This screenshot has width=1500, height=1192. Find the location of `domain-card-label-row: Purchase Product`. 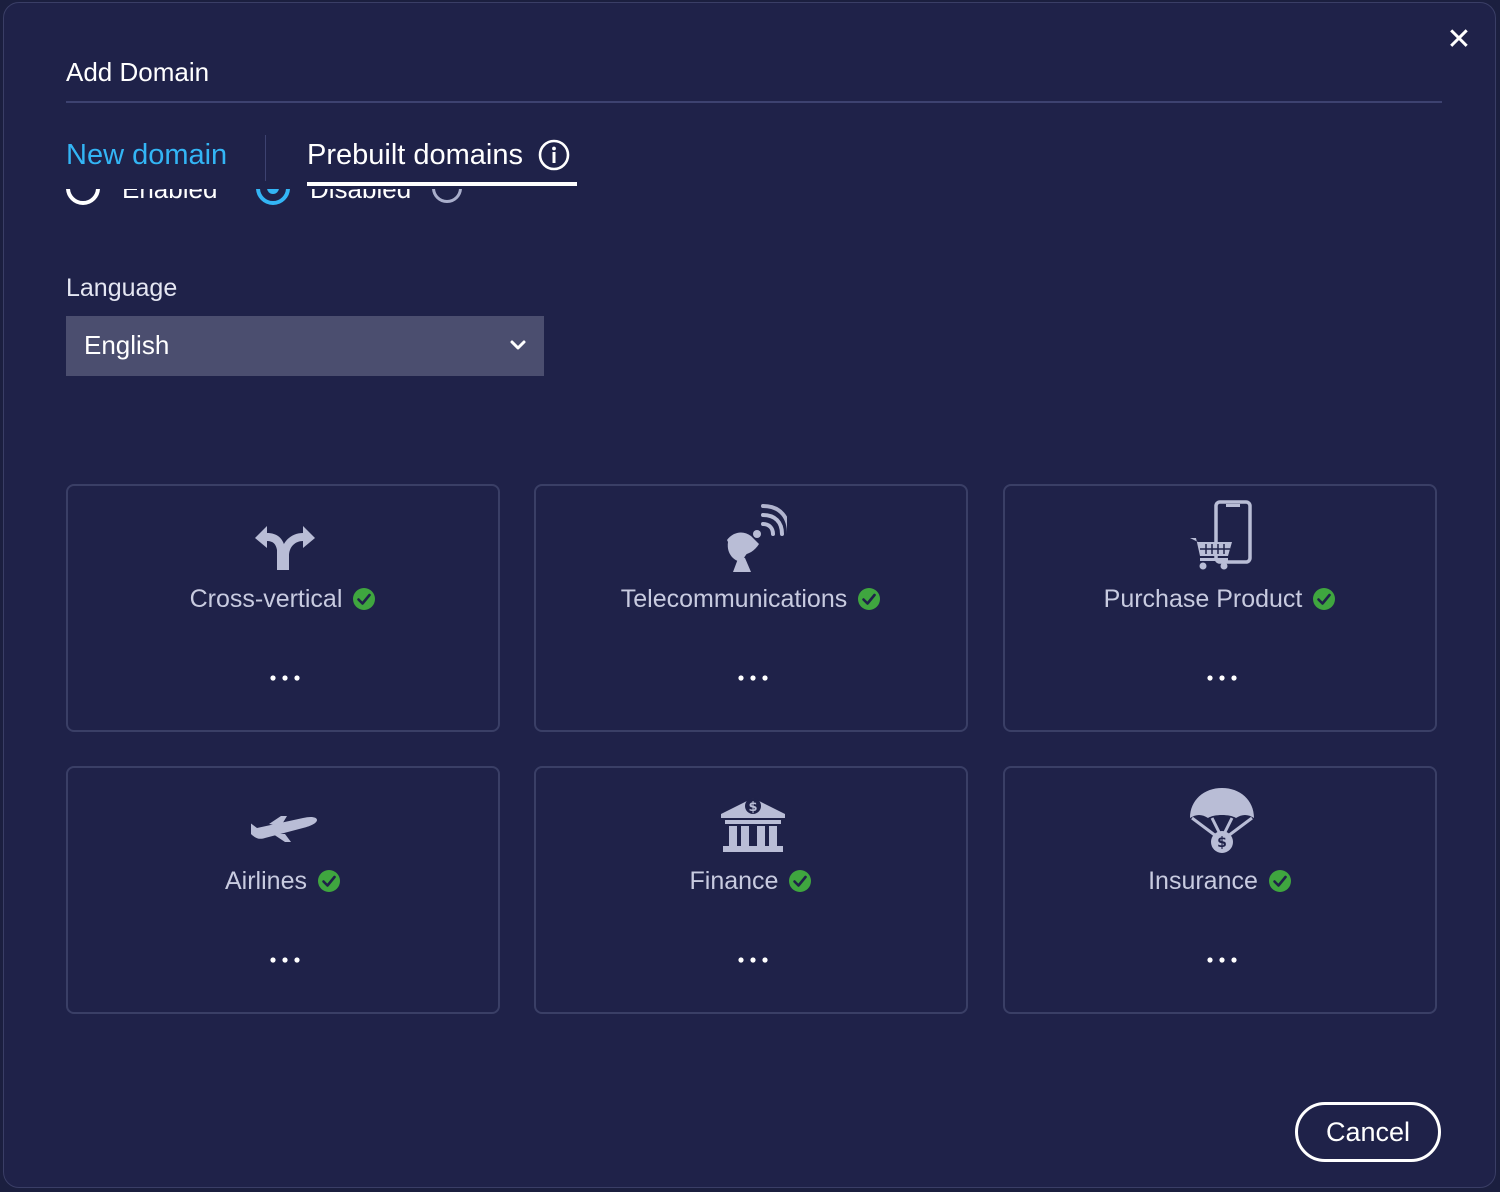

domain-card-label-row: Purchase Product is located at coordinates (1220, 599).